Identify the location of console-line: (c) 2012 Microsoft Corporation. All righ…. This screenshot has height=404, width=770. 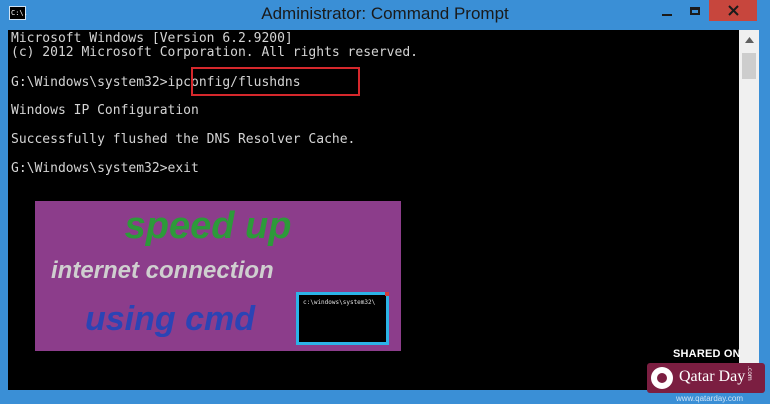
(214, 52).